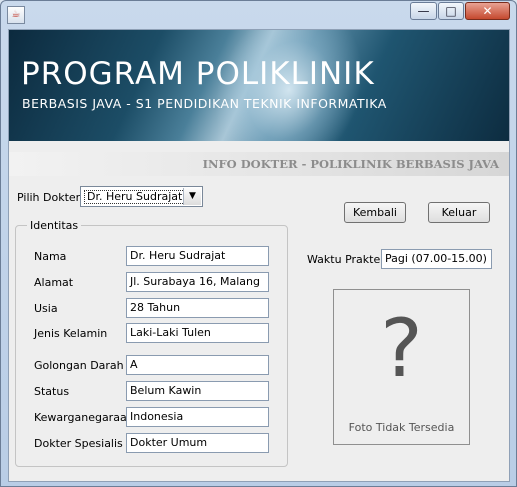  Describe the element at coordinates (46, 308) in the screenshot. I see `age-label: Usia` at that location.